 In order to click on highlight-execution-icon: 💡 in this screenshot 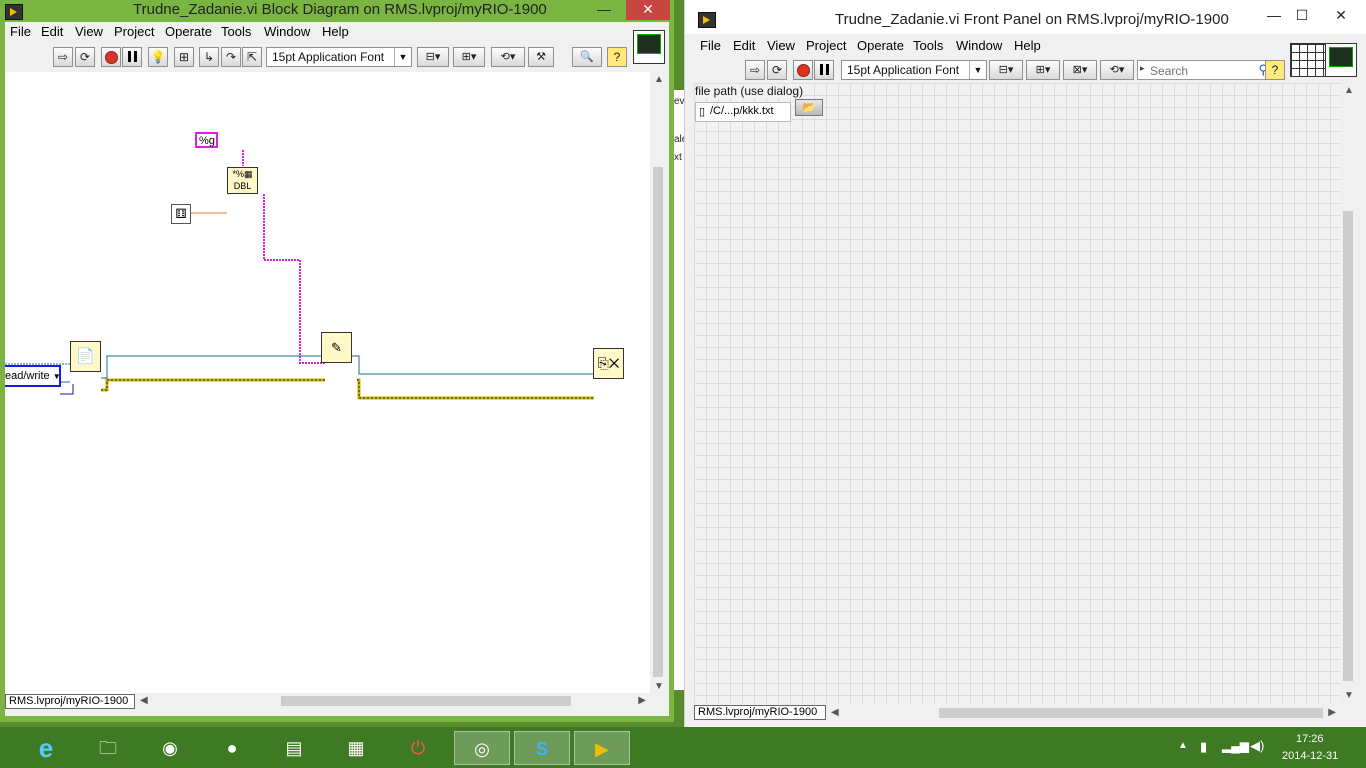, I will do `click(158, 57)`.